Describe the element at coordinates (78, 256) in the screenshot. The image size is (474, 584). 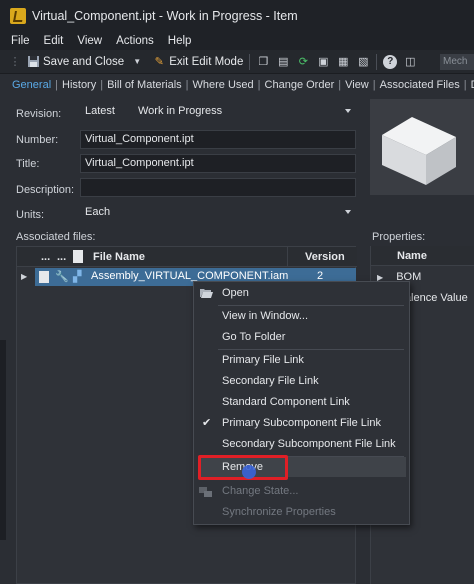
I see `file-type-icon` at that location.